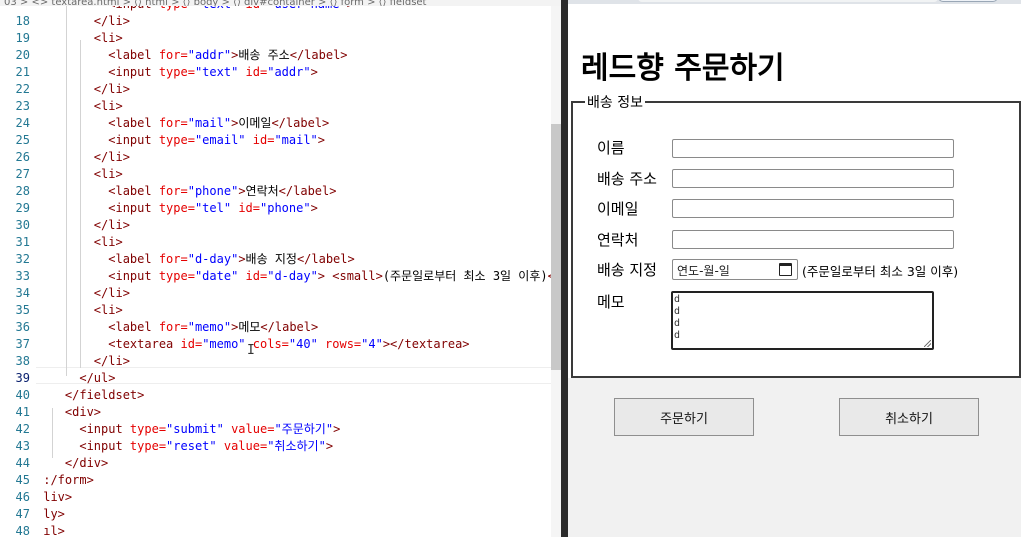 The height and width of the screenshot is (537, 1021). I want to click on delivery-date-input: 연도-월-일, so click(735, 269).